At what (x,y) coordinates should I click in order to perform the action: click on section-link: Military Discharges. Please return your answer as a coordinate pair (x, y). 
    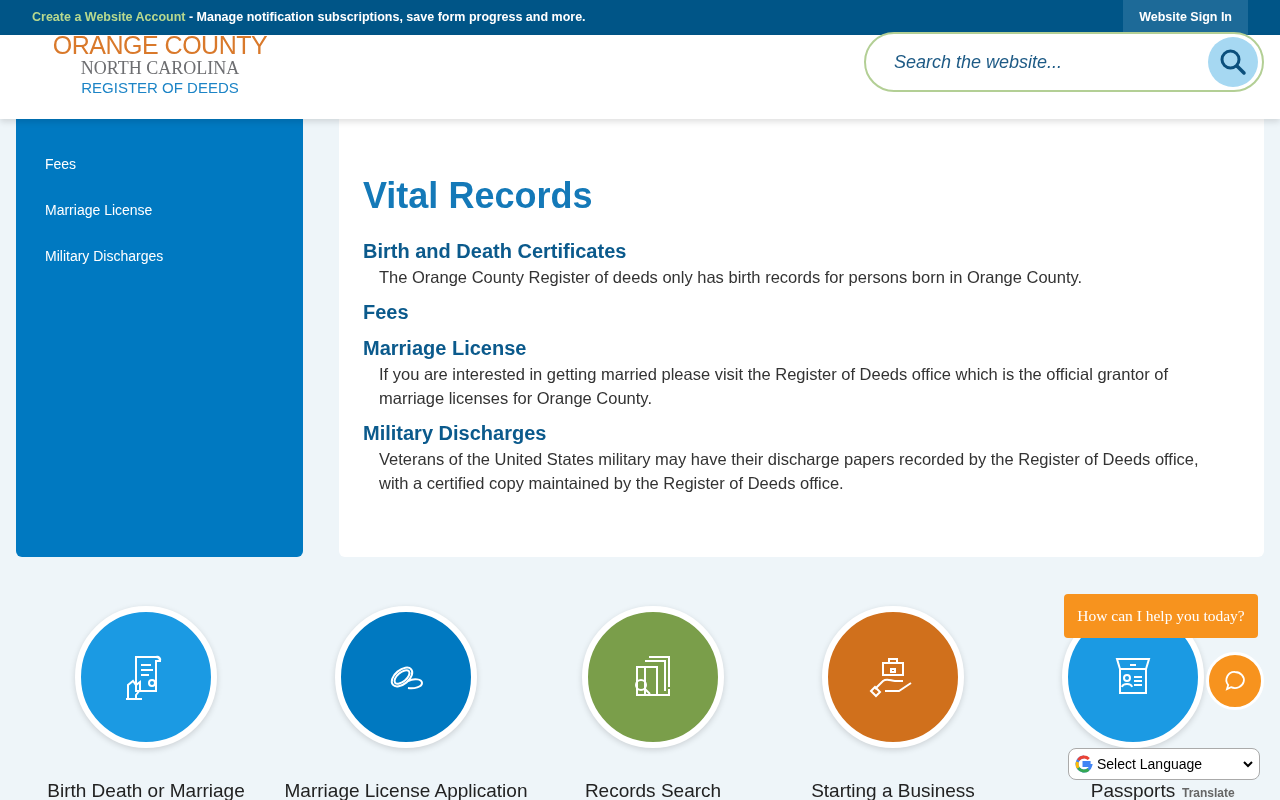
    Looking at the image, I should click on (801, 433).